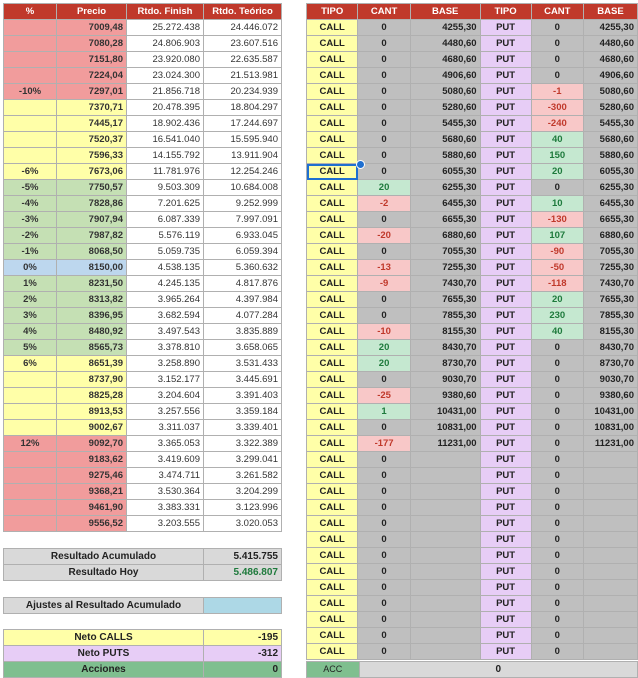 The height and width of the screenshot is (678, 638). Describe the element at coordinates (165, 139) in the screenshot. I see `rtdo-finish-cell: 16.541.040` at that location.